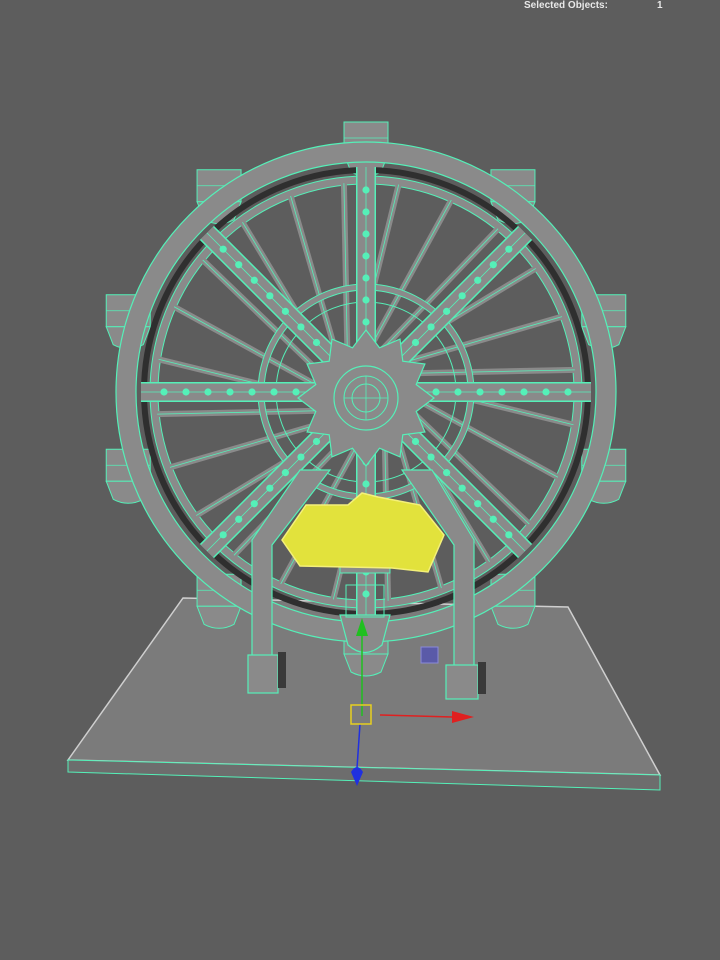 The image size is (720, 960). What do you see at coordinates (429, 655) in the screenshot?
I see `plane-handle` at bounding box center [429, 655].